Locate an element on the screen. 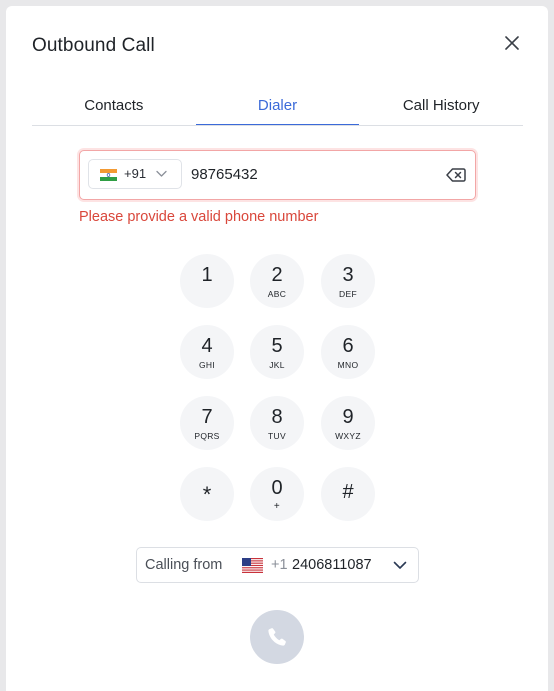 This screenshot has height=691, width=554. key-letters: MNO is located at coordinates (348, 365).